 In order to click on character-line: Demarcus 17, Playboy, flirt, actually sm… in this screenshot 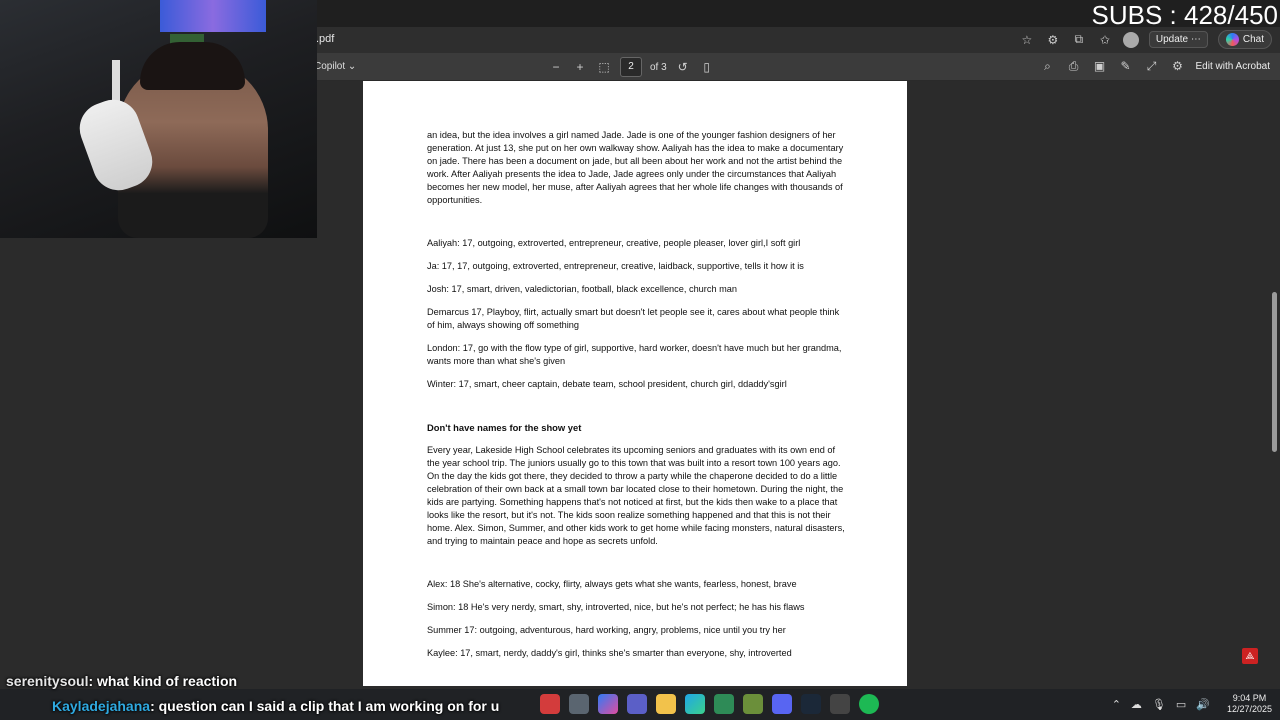, I will do `click(633, 318)`.